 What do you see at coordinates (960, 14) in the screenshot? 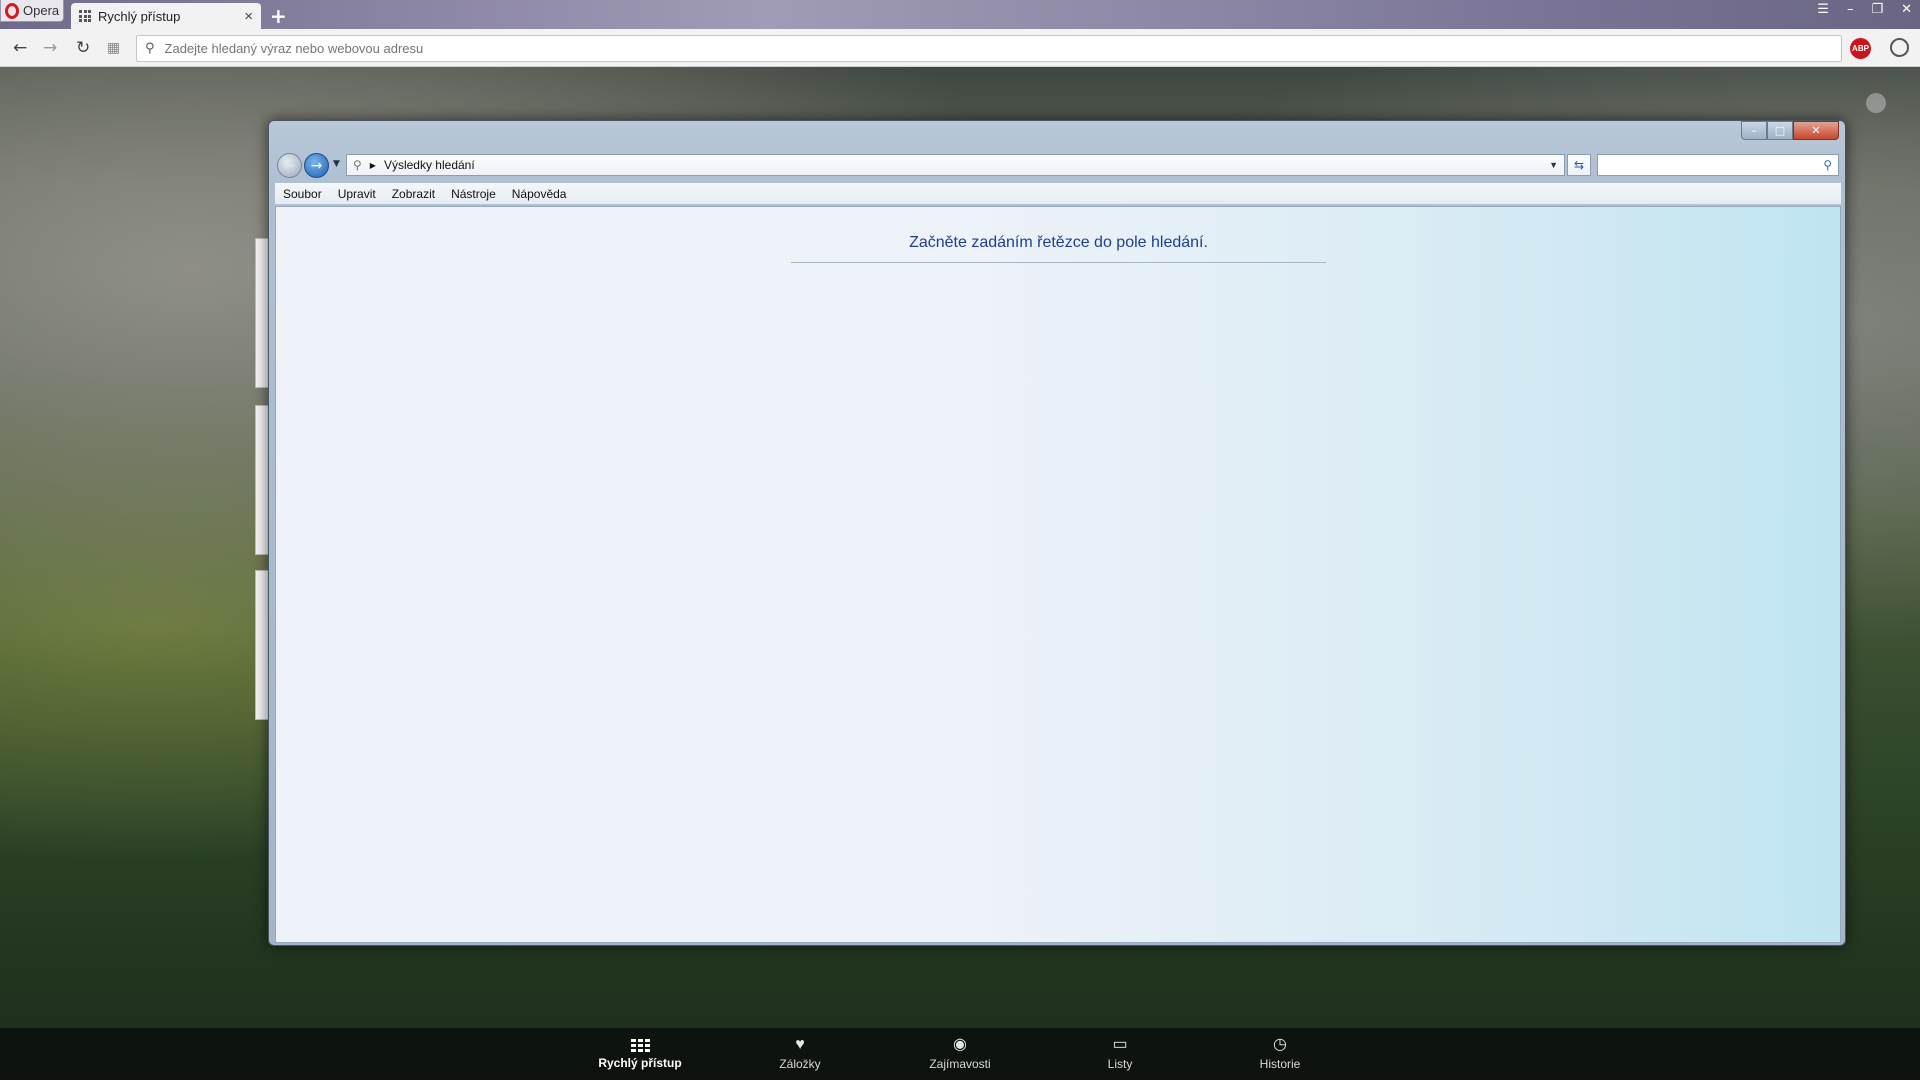
I see `browser-tab-bar: Opera Rychlý přístup × + ☰ – ❐ ✕` at bounding box center [960, 14].